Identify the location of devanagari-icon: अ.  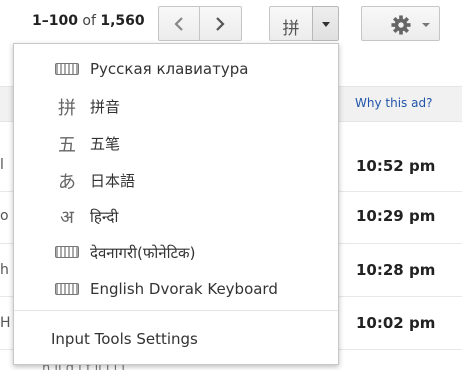
(67, 217).